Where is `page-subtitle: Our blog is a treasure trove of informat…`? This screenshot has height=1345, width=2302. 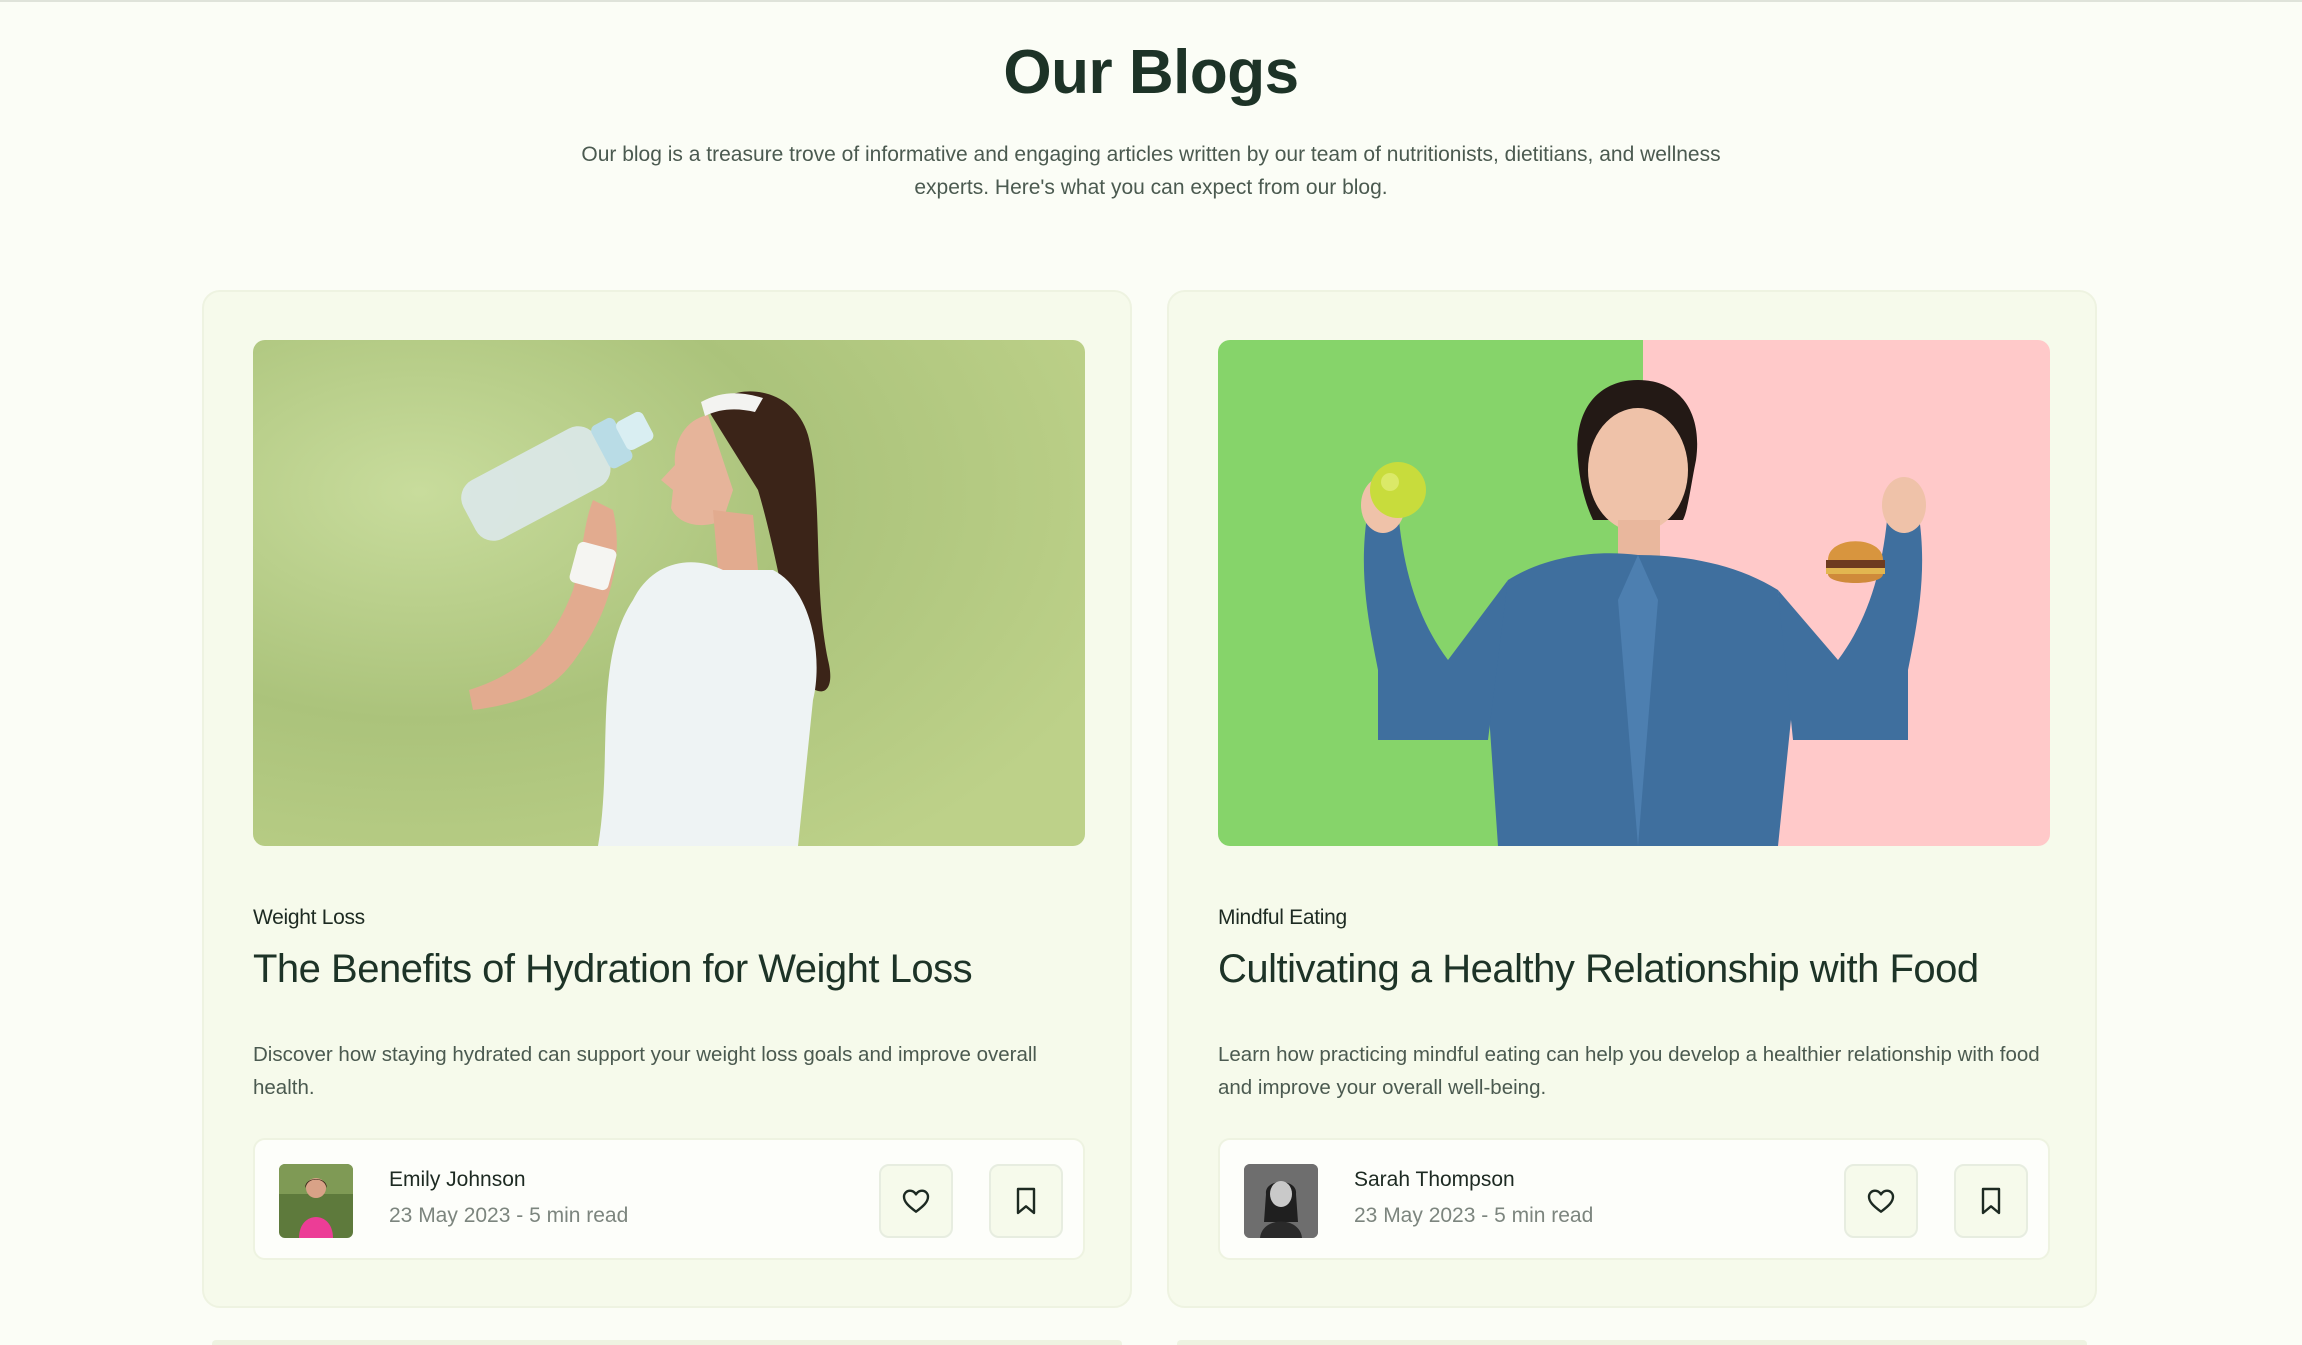
page-subtitle: Our blog is a treasure trove of informat… is located at coordinates (1151, 171).